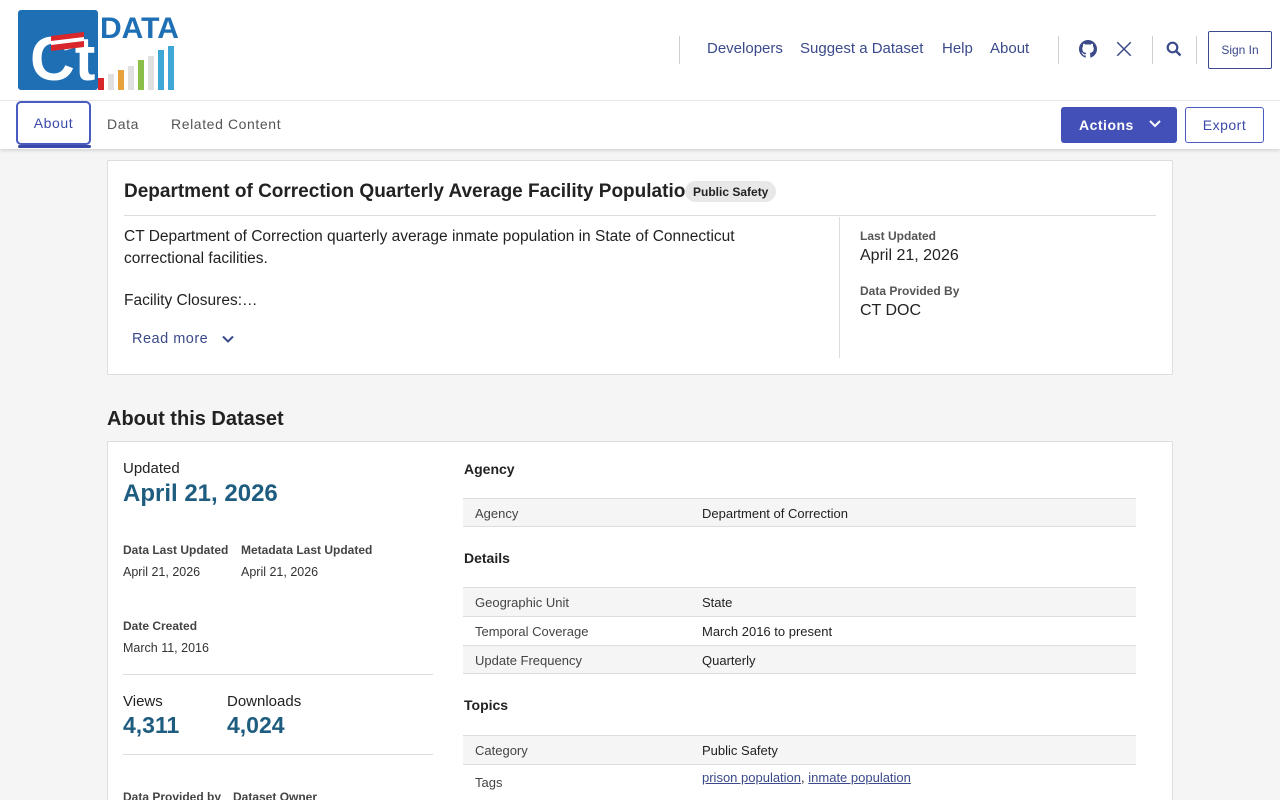 The image size is (1280, 800). What do you see at coordinates (143, 701) in the screenshot?
I see `views-label: Views` at bounding box center [143, 701].